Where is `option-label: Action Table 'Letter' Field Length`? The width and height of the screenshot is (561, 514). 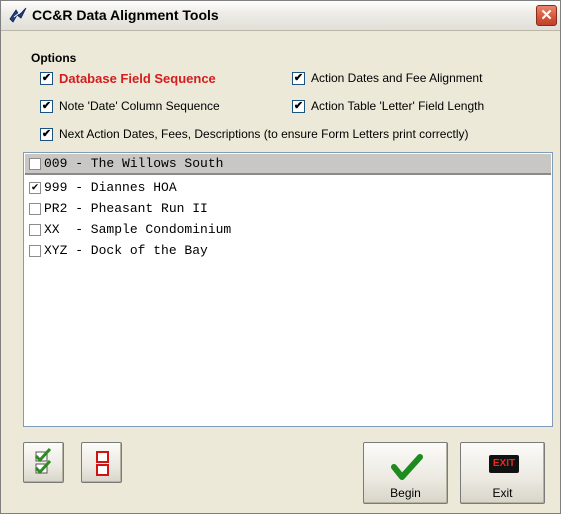
option-label: Action Table 'Letter' Field Length is located at coordinates (398, 106).